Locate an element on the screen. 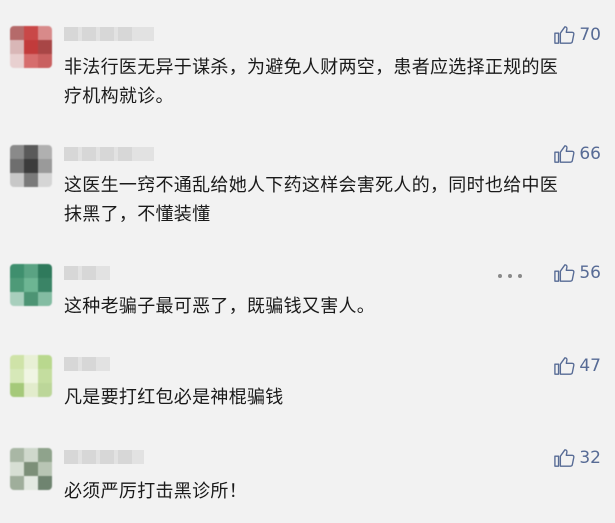  like-count: 70 is located at coordinates (590, 35).